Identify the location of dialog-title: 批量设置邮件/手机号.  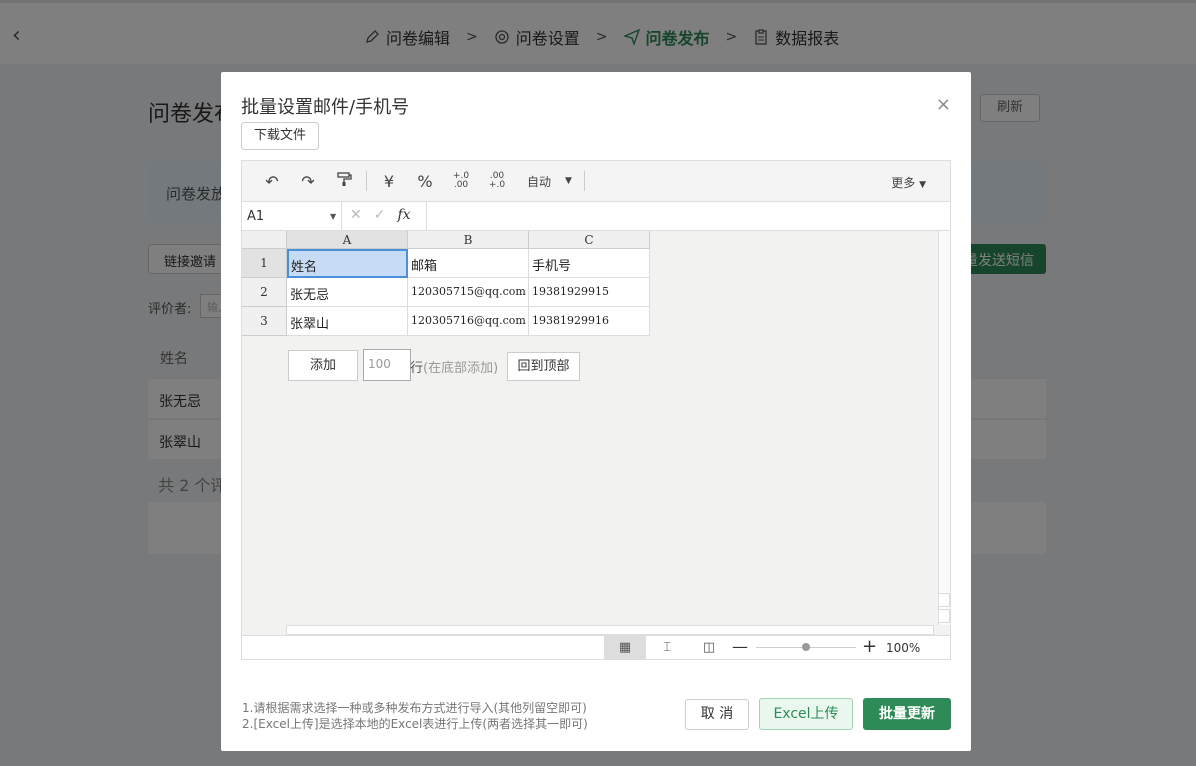
(325, 107).